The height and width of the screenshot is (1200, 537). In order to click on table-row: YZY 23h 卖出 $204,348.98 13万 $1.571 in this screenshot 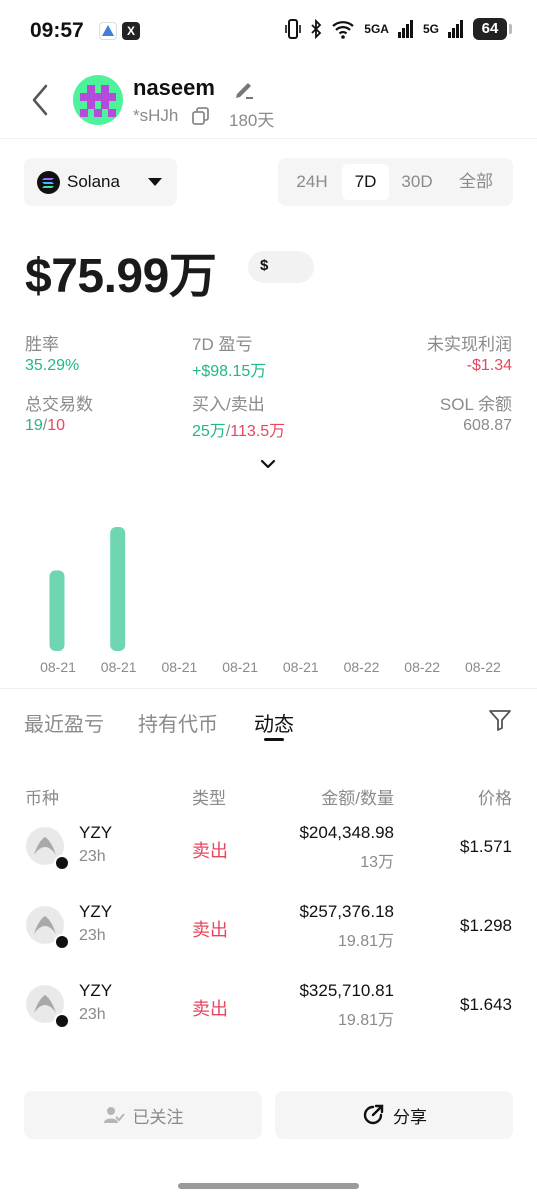, I will do `click(268, 858)`.